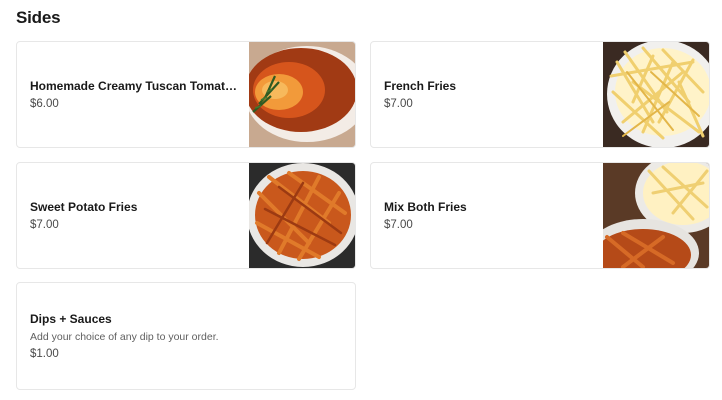 The width and height of the screenshot is (722, 400). Describe the element at coordinates (44, 354) in the screenshot. I see `item-price: $1.00` at that location.